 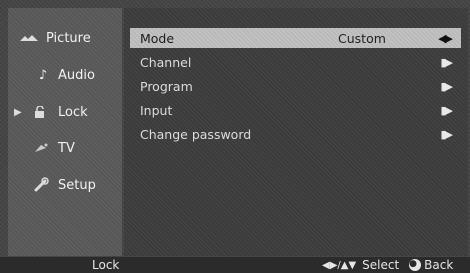 I want to click on lock-row-input: Input ▮▶, so click(x=295, y=110).